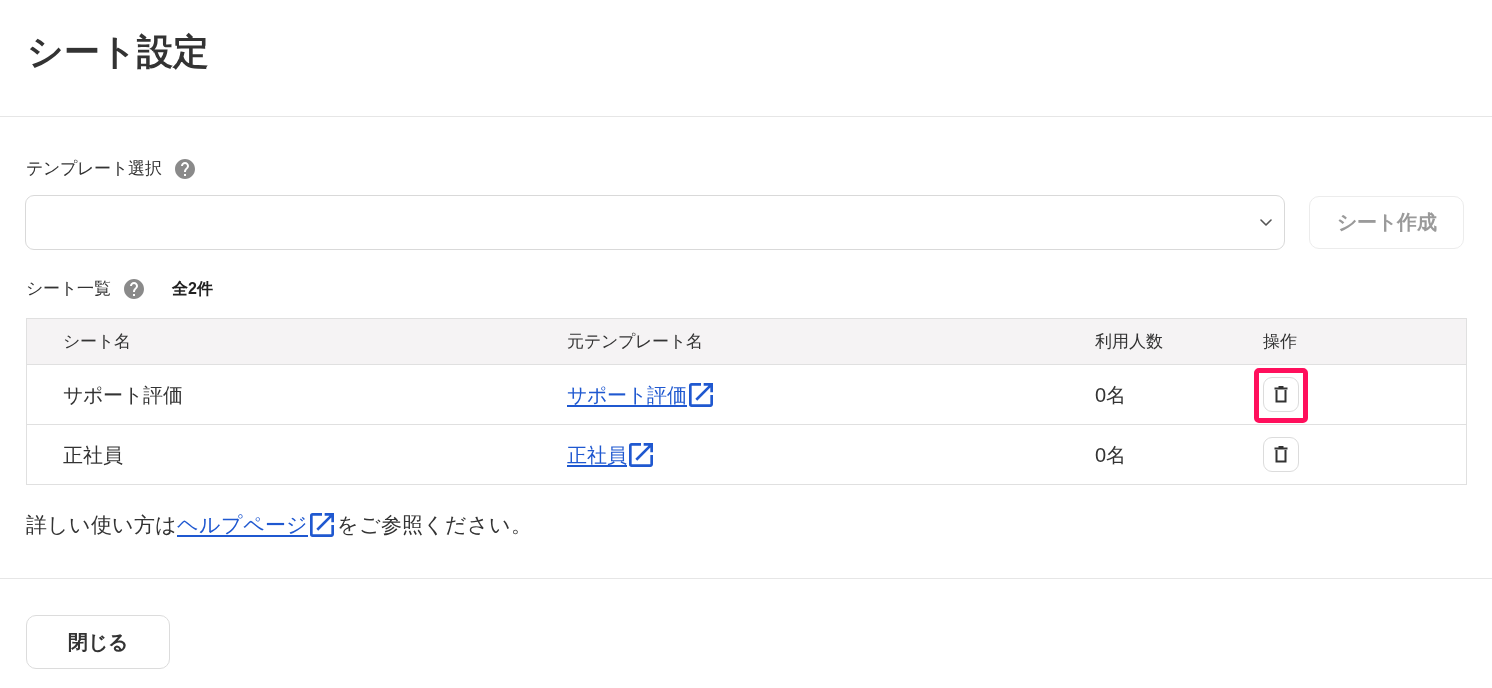  Describe the element at coordinates (1129, 341) in the screenshot. I see `column-header: 利用人数` at that location.